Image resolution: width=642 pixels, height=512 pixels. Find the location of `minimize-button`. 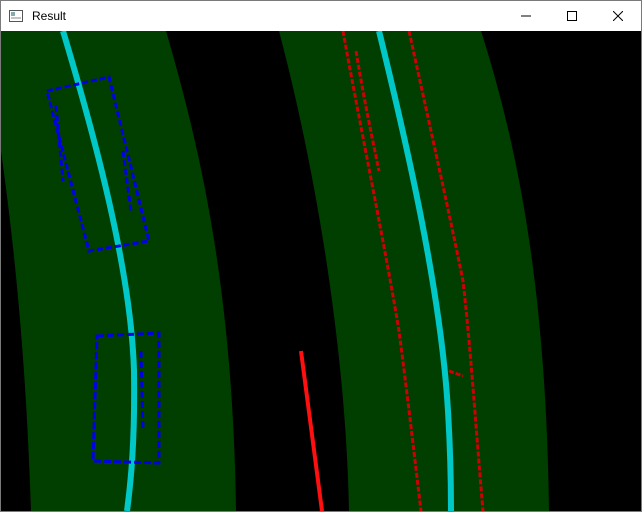

minimize-button is located at coordinates (526, 16).